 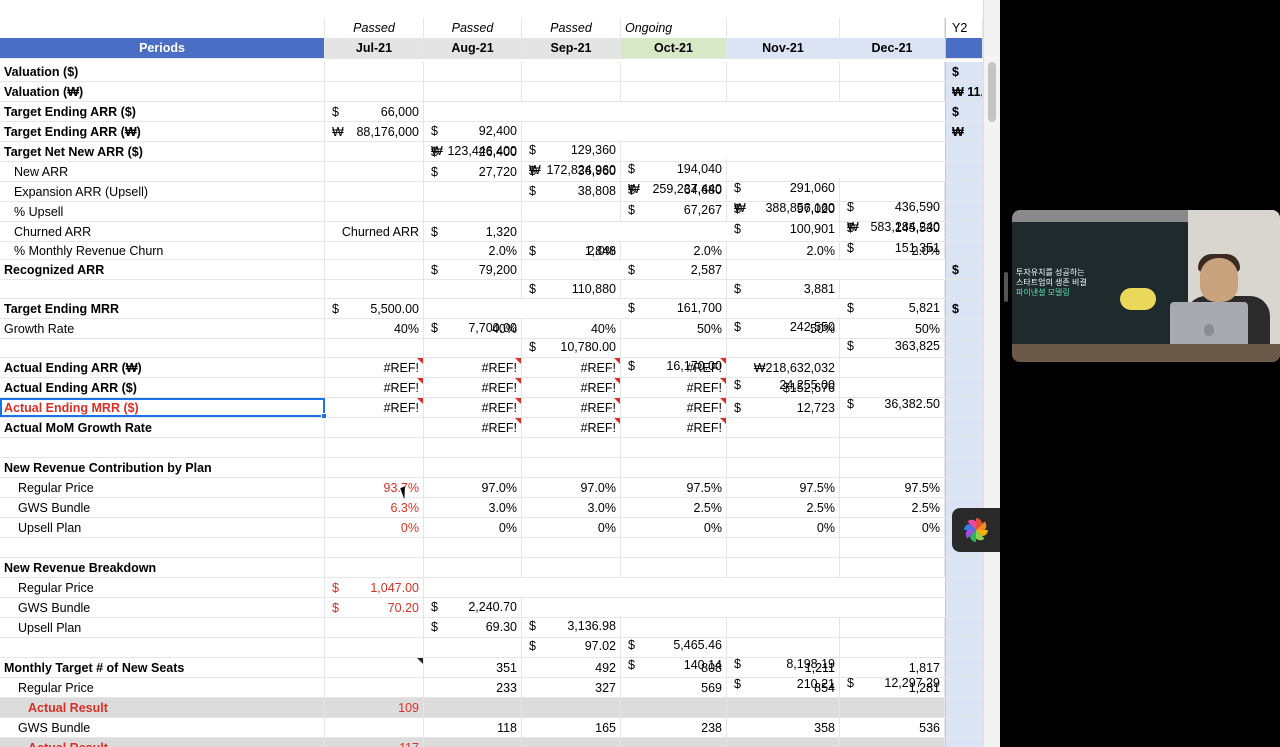 What do you see at coordinates (162, 71) in the screenshot?
I see `row-label: Valuation ($)` at bounding box center [162, 71].